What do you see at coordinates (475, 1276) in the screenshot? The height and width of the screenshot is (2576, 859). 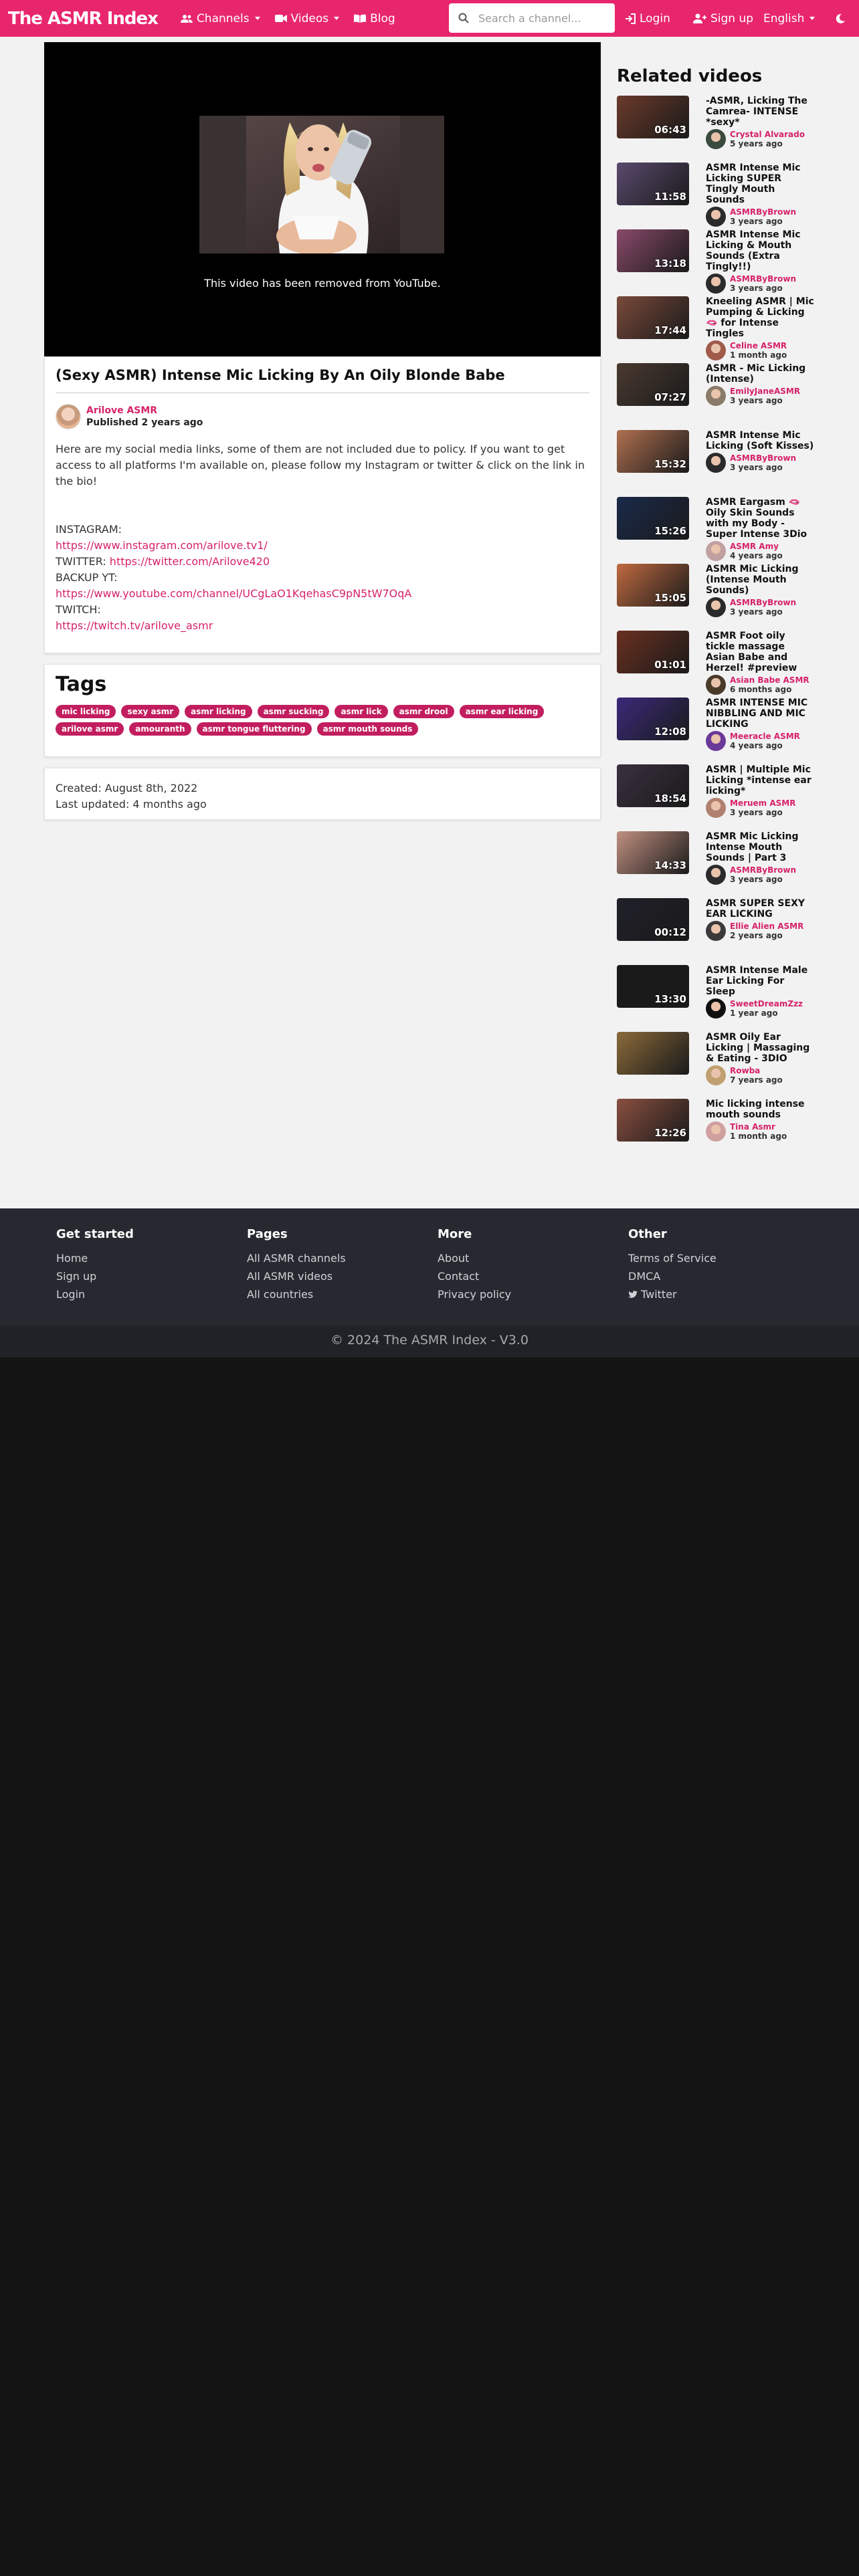 I see `footer-link-contact: Contact` at bounding box center [475, 1276].